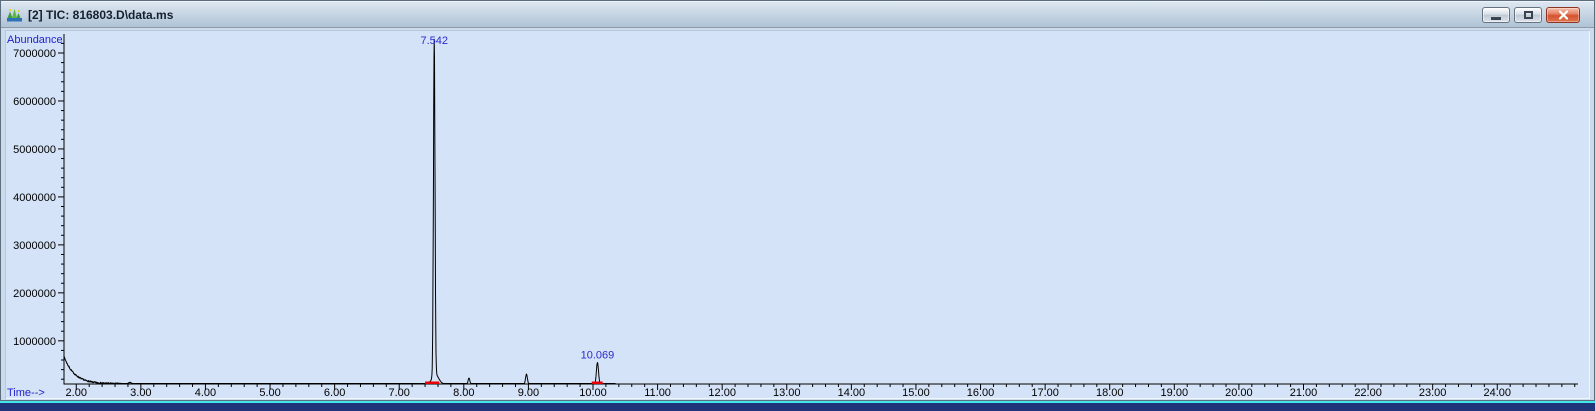 Image resolution: width=1595 pixels, height=411 pixels. I want to click on window-controls, so click(1531, 14).